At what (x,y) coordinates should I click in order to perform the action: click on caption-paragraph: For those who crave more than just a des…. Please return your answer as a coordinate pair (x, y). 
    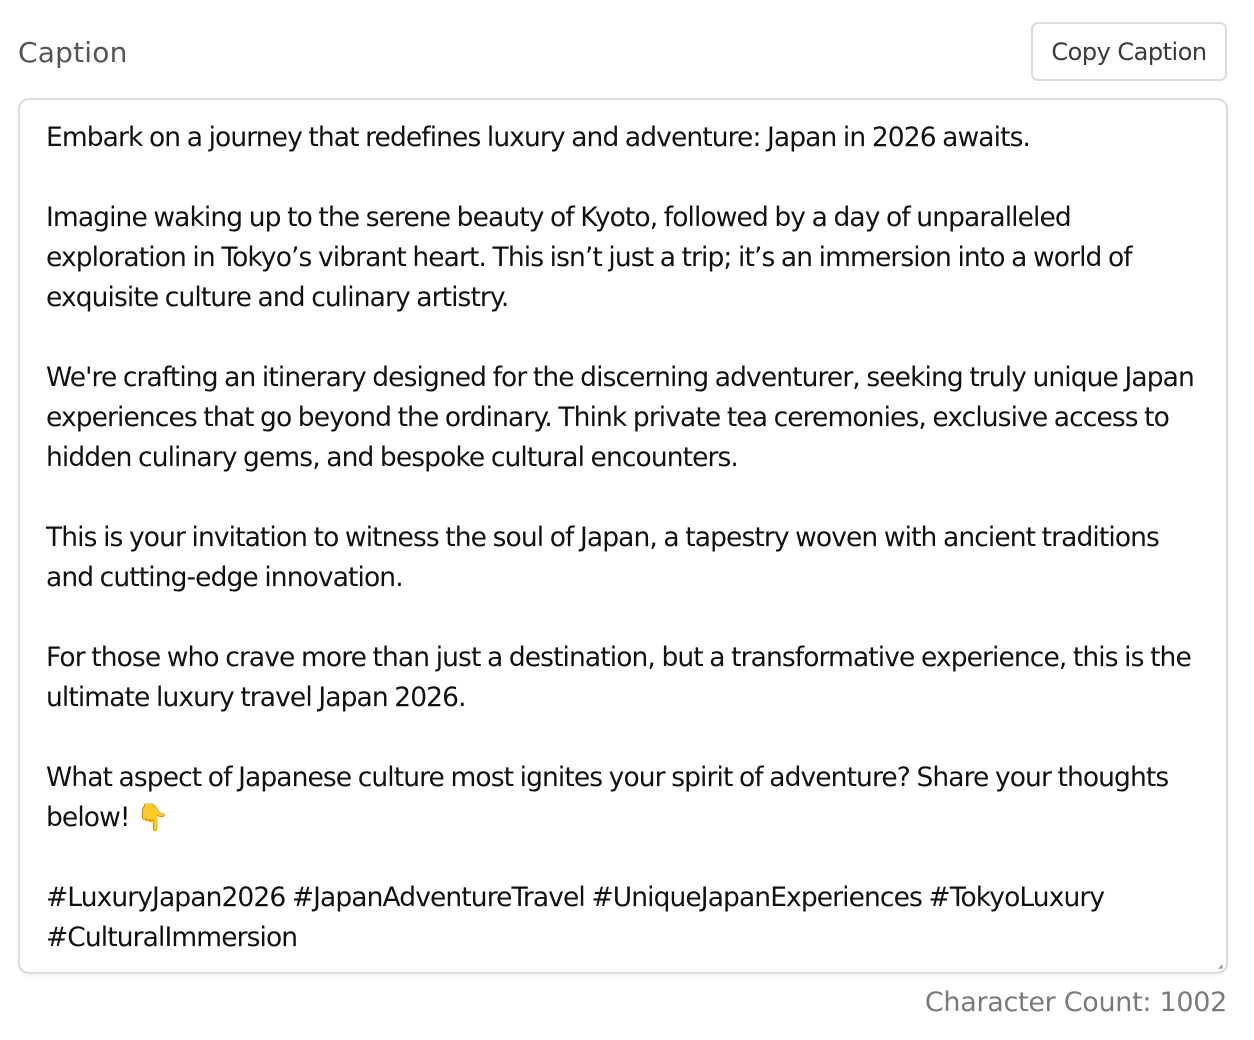
    Looking at the image, I should click on (619, 677).